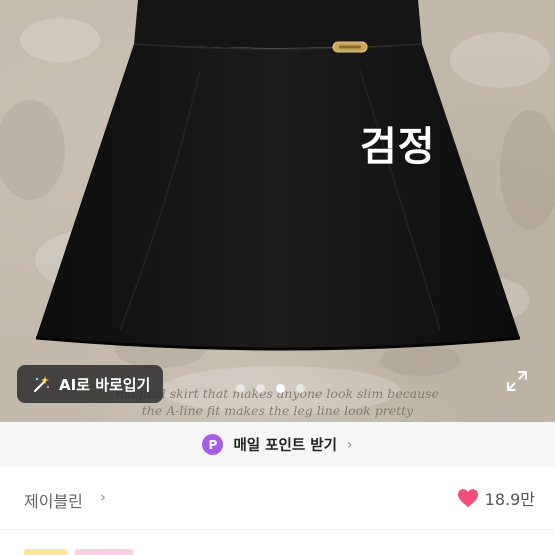  I want to click on like-count: 18.9만, so click(509, 499).